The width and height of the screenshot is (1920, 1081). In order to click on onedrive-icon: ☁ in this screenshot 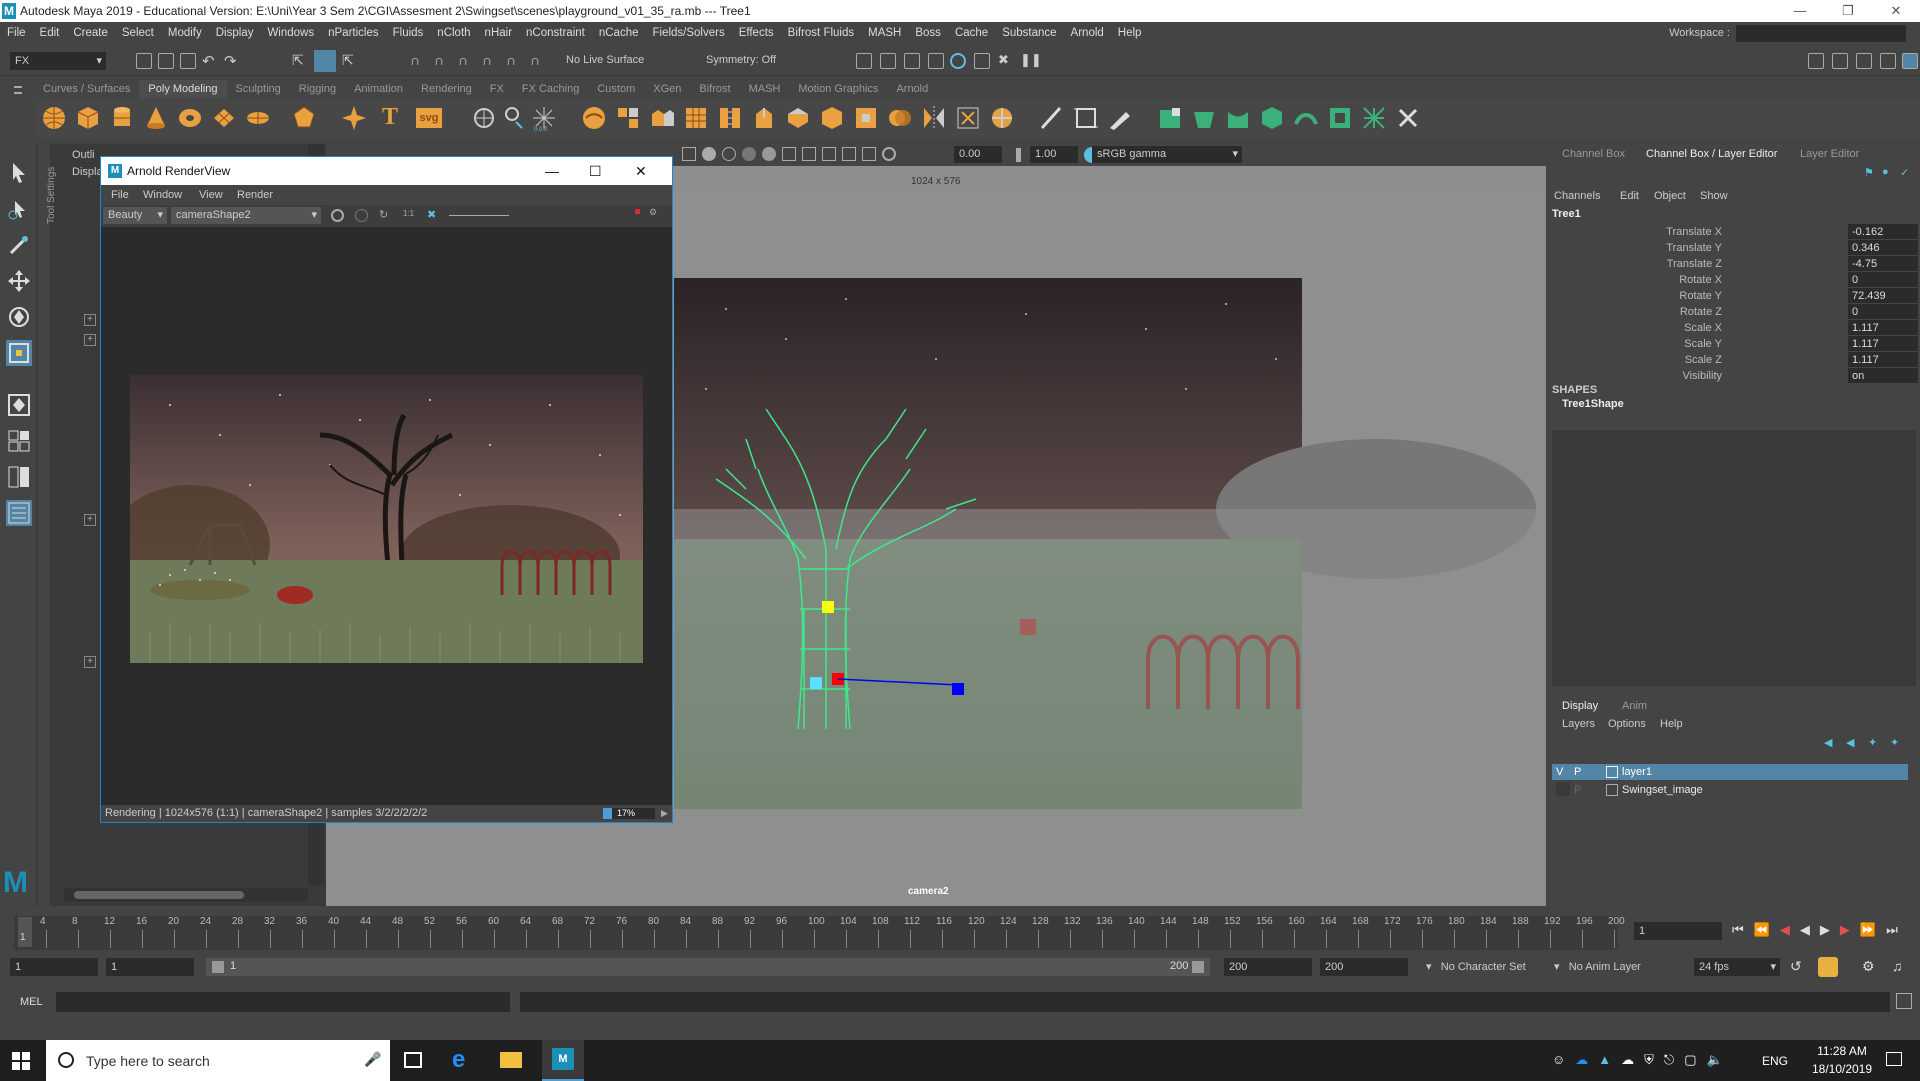, I will do `click(1581, 1060)`.